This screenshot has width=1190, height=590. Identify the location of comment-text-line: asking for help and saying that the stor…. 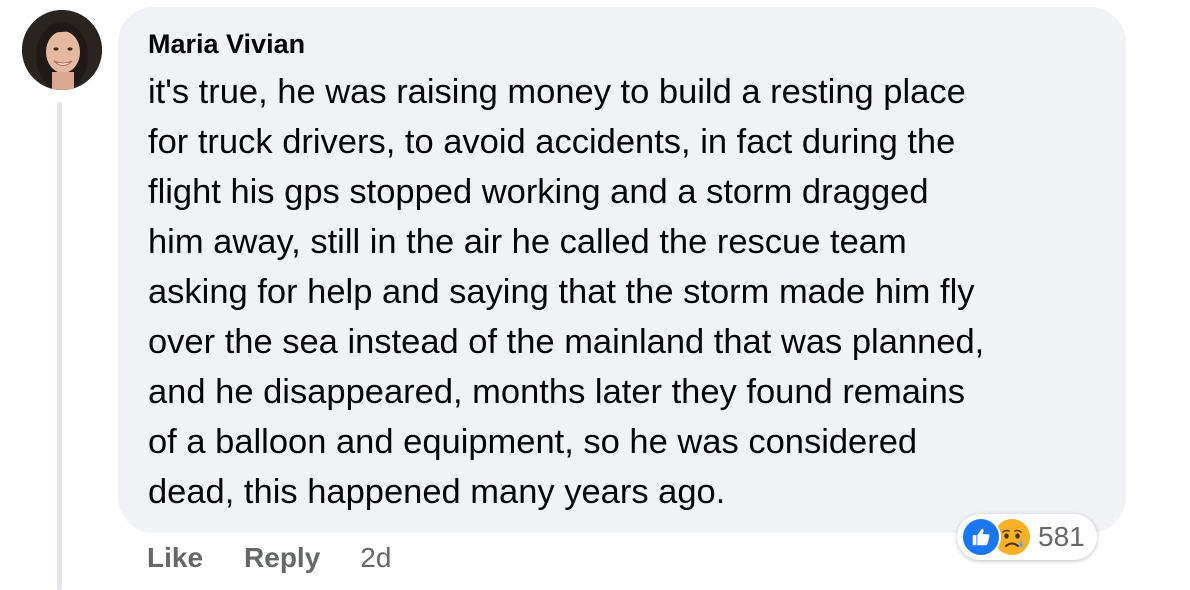
(561, 292).